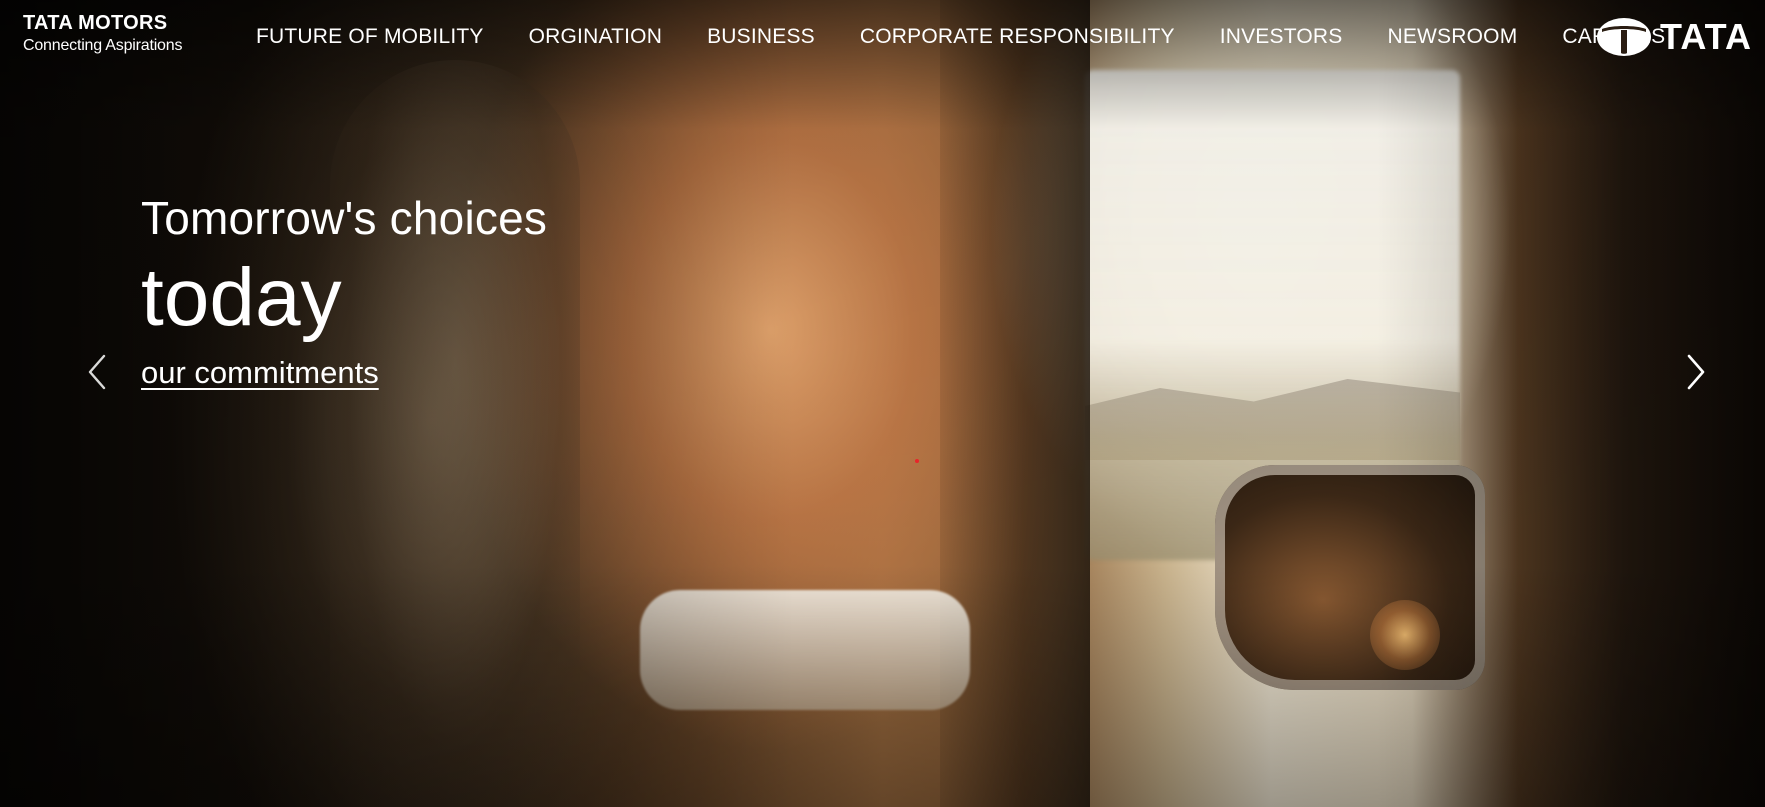 Image resolution: width=1765 pixels, height=807 pixels. Describe the element at coordinates (95, 23) in the screenshot. I see `brand-name: TATA MOTORS` at that location.